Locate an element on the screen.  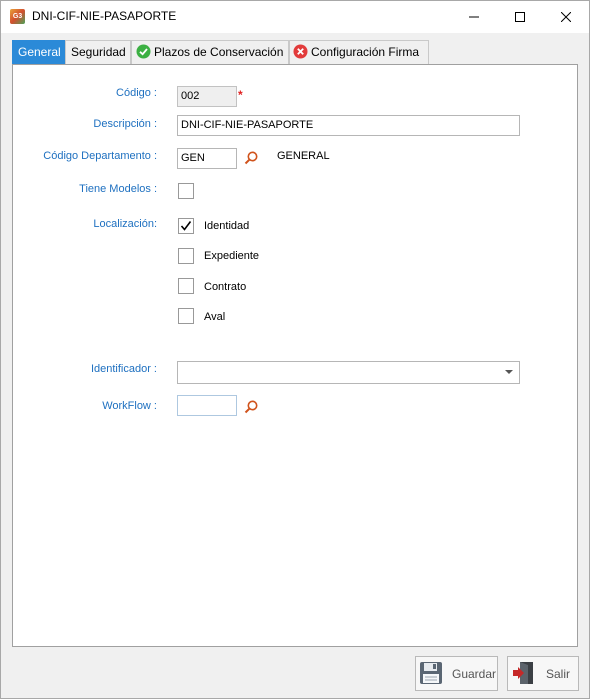
contrato-checkbox is located at coordinates (186, 286).